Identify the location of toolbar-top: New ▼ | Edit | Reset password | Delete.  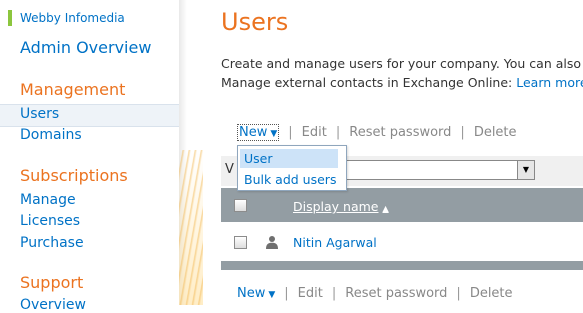
(377, 132).